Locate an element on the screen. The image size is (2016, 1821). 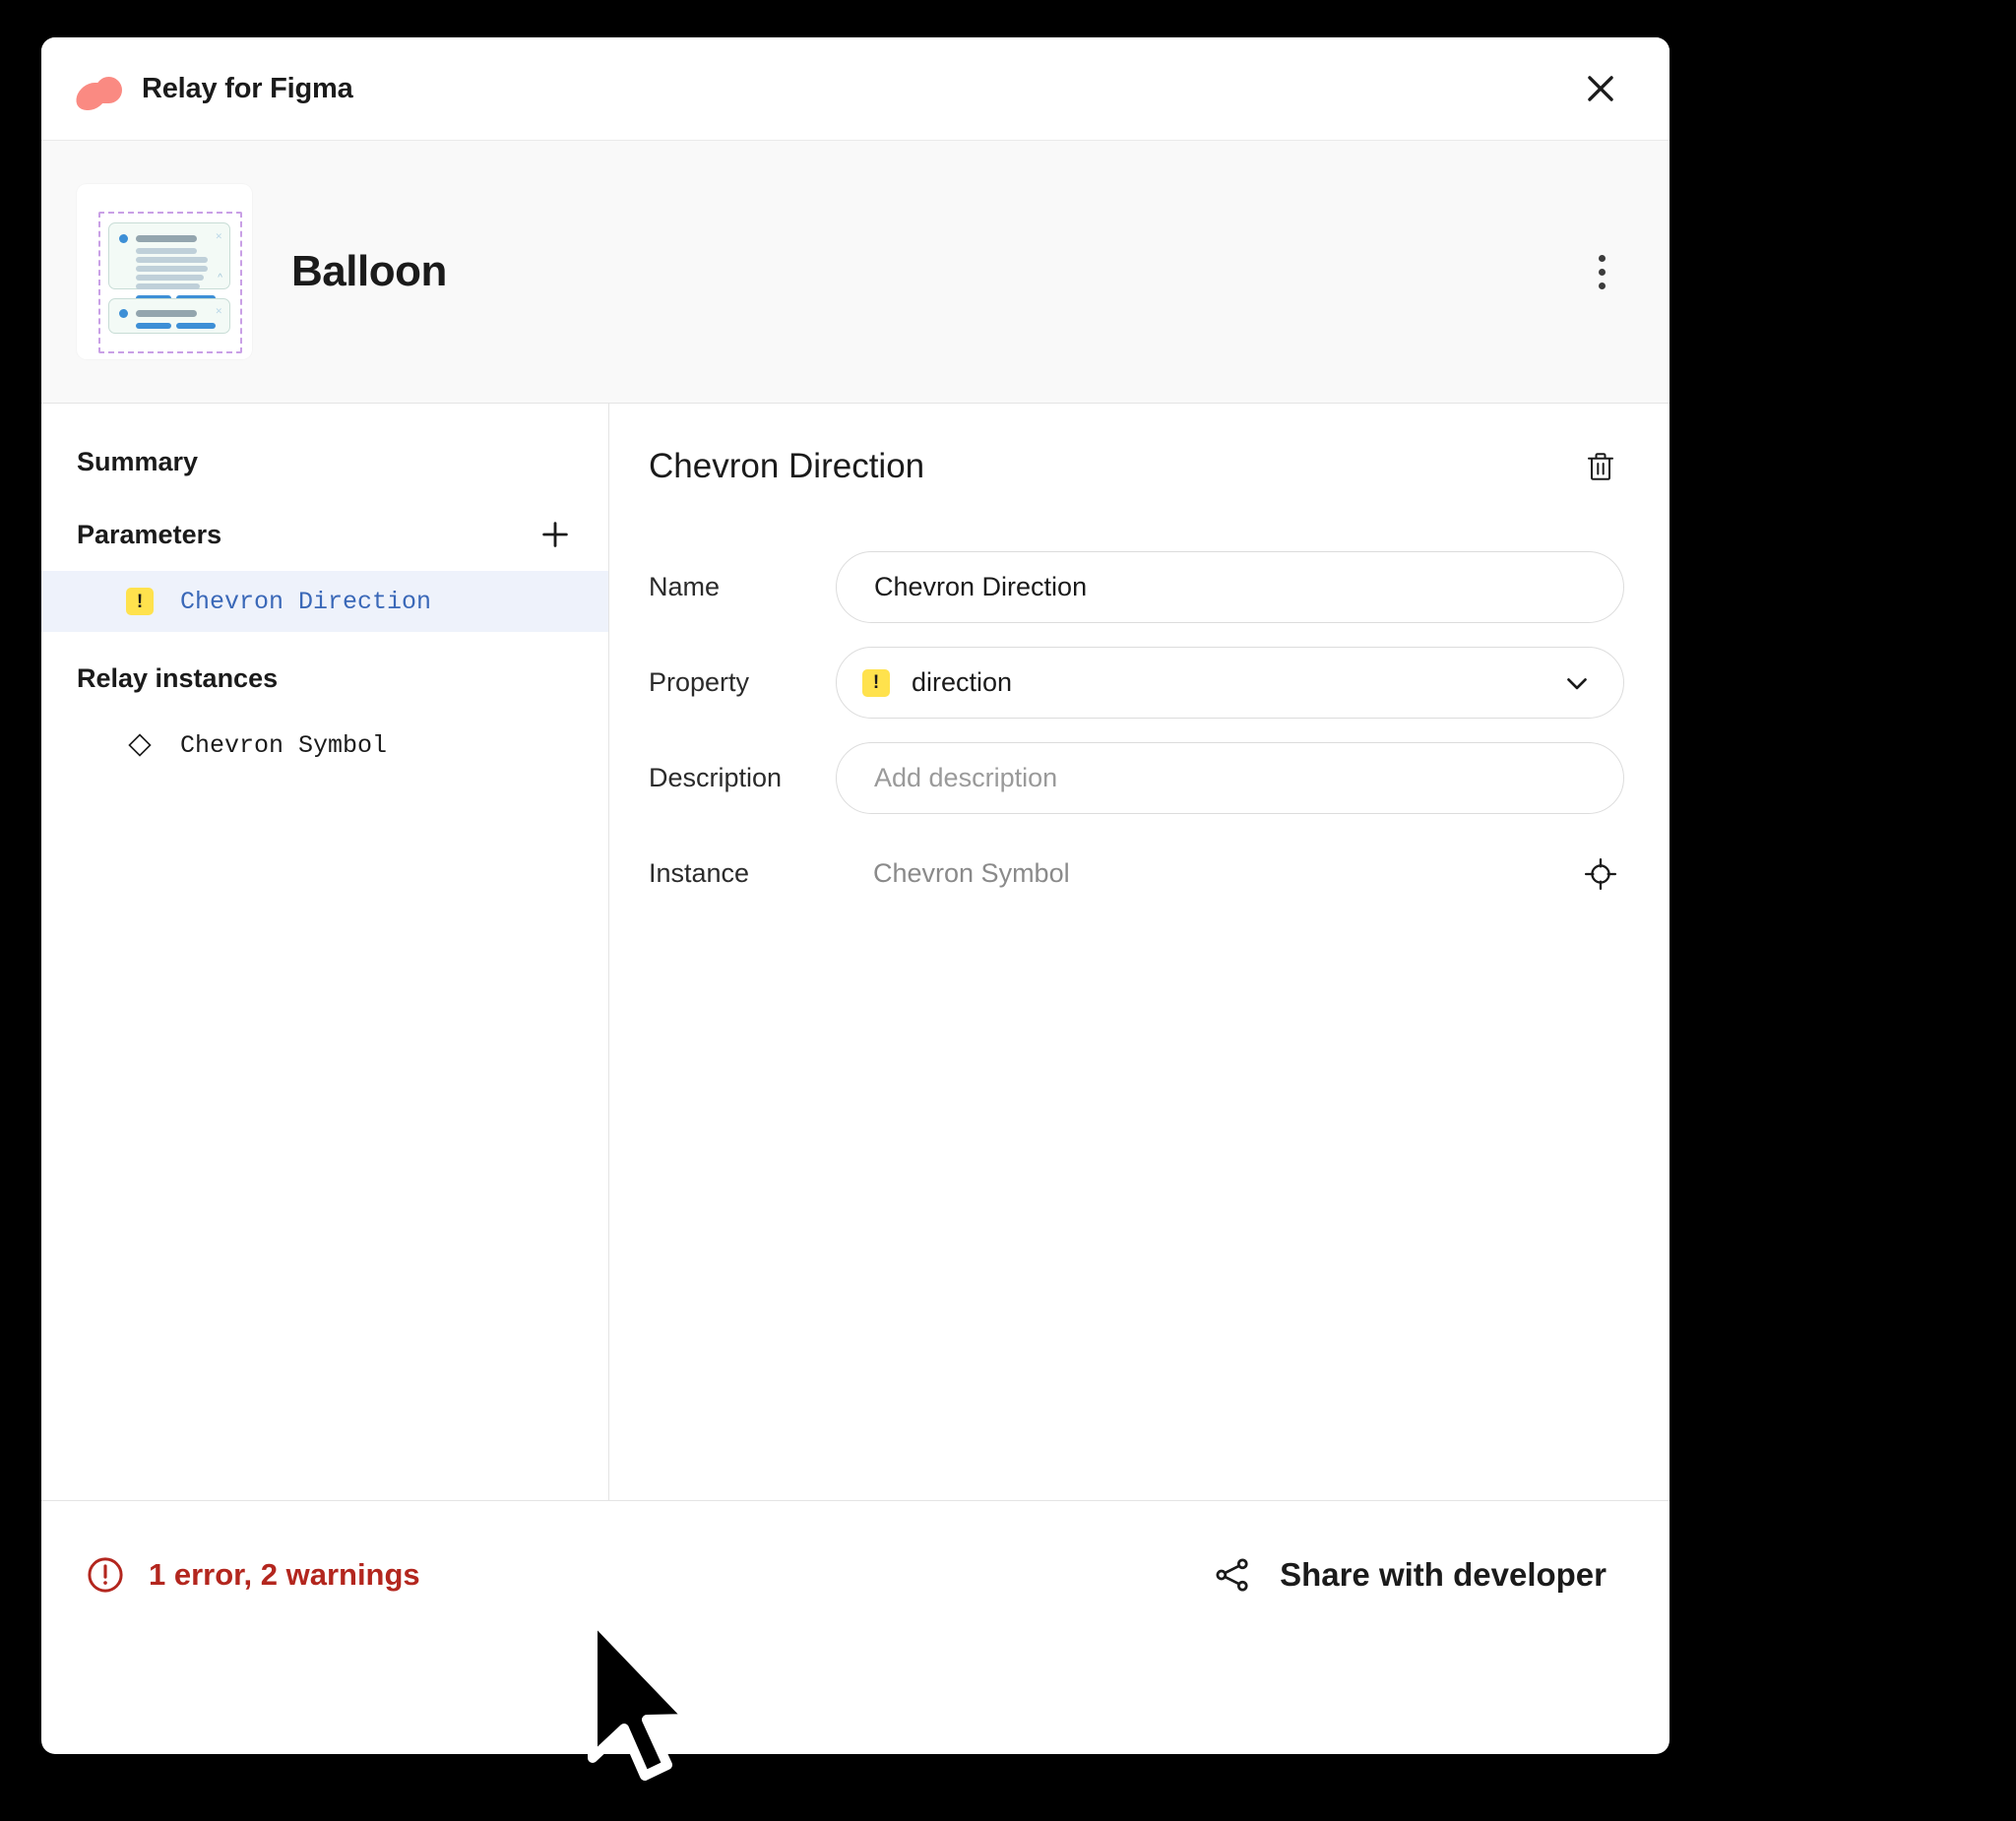
property-select: ! direction is located at coordinates (1230, 683).